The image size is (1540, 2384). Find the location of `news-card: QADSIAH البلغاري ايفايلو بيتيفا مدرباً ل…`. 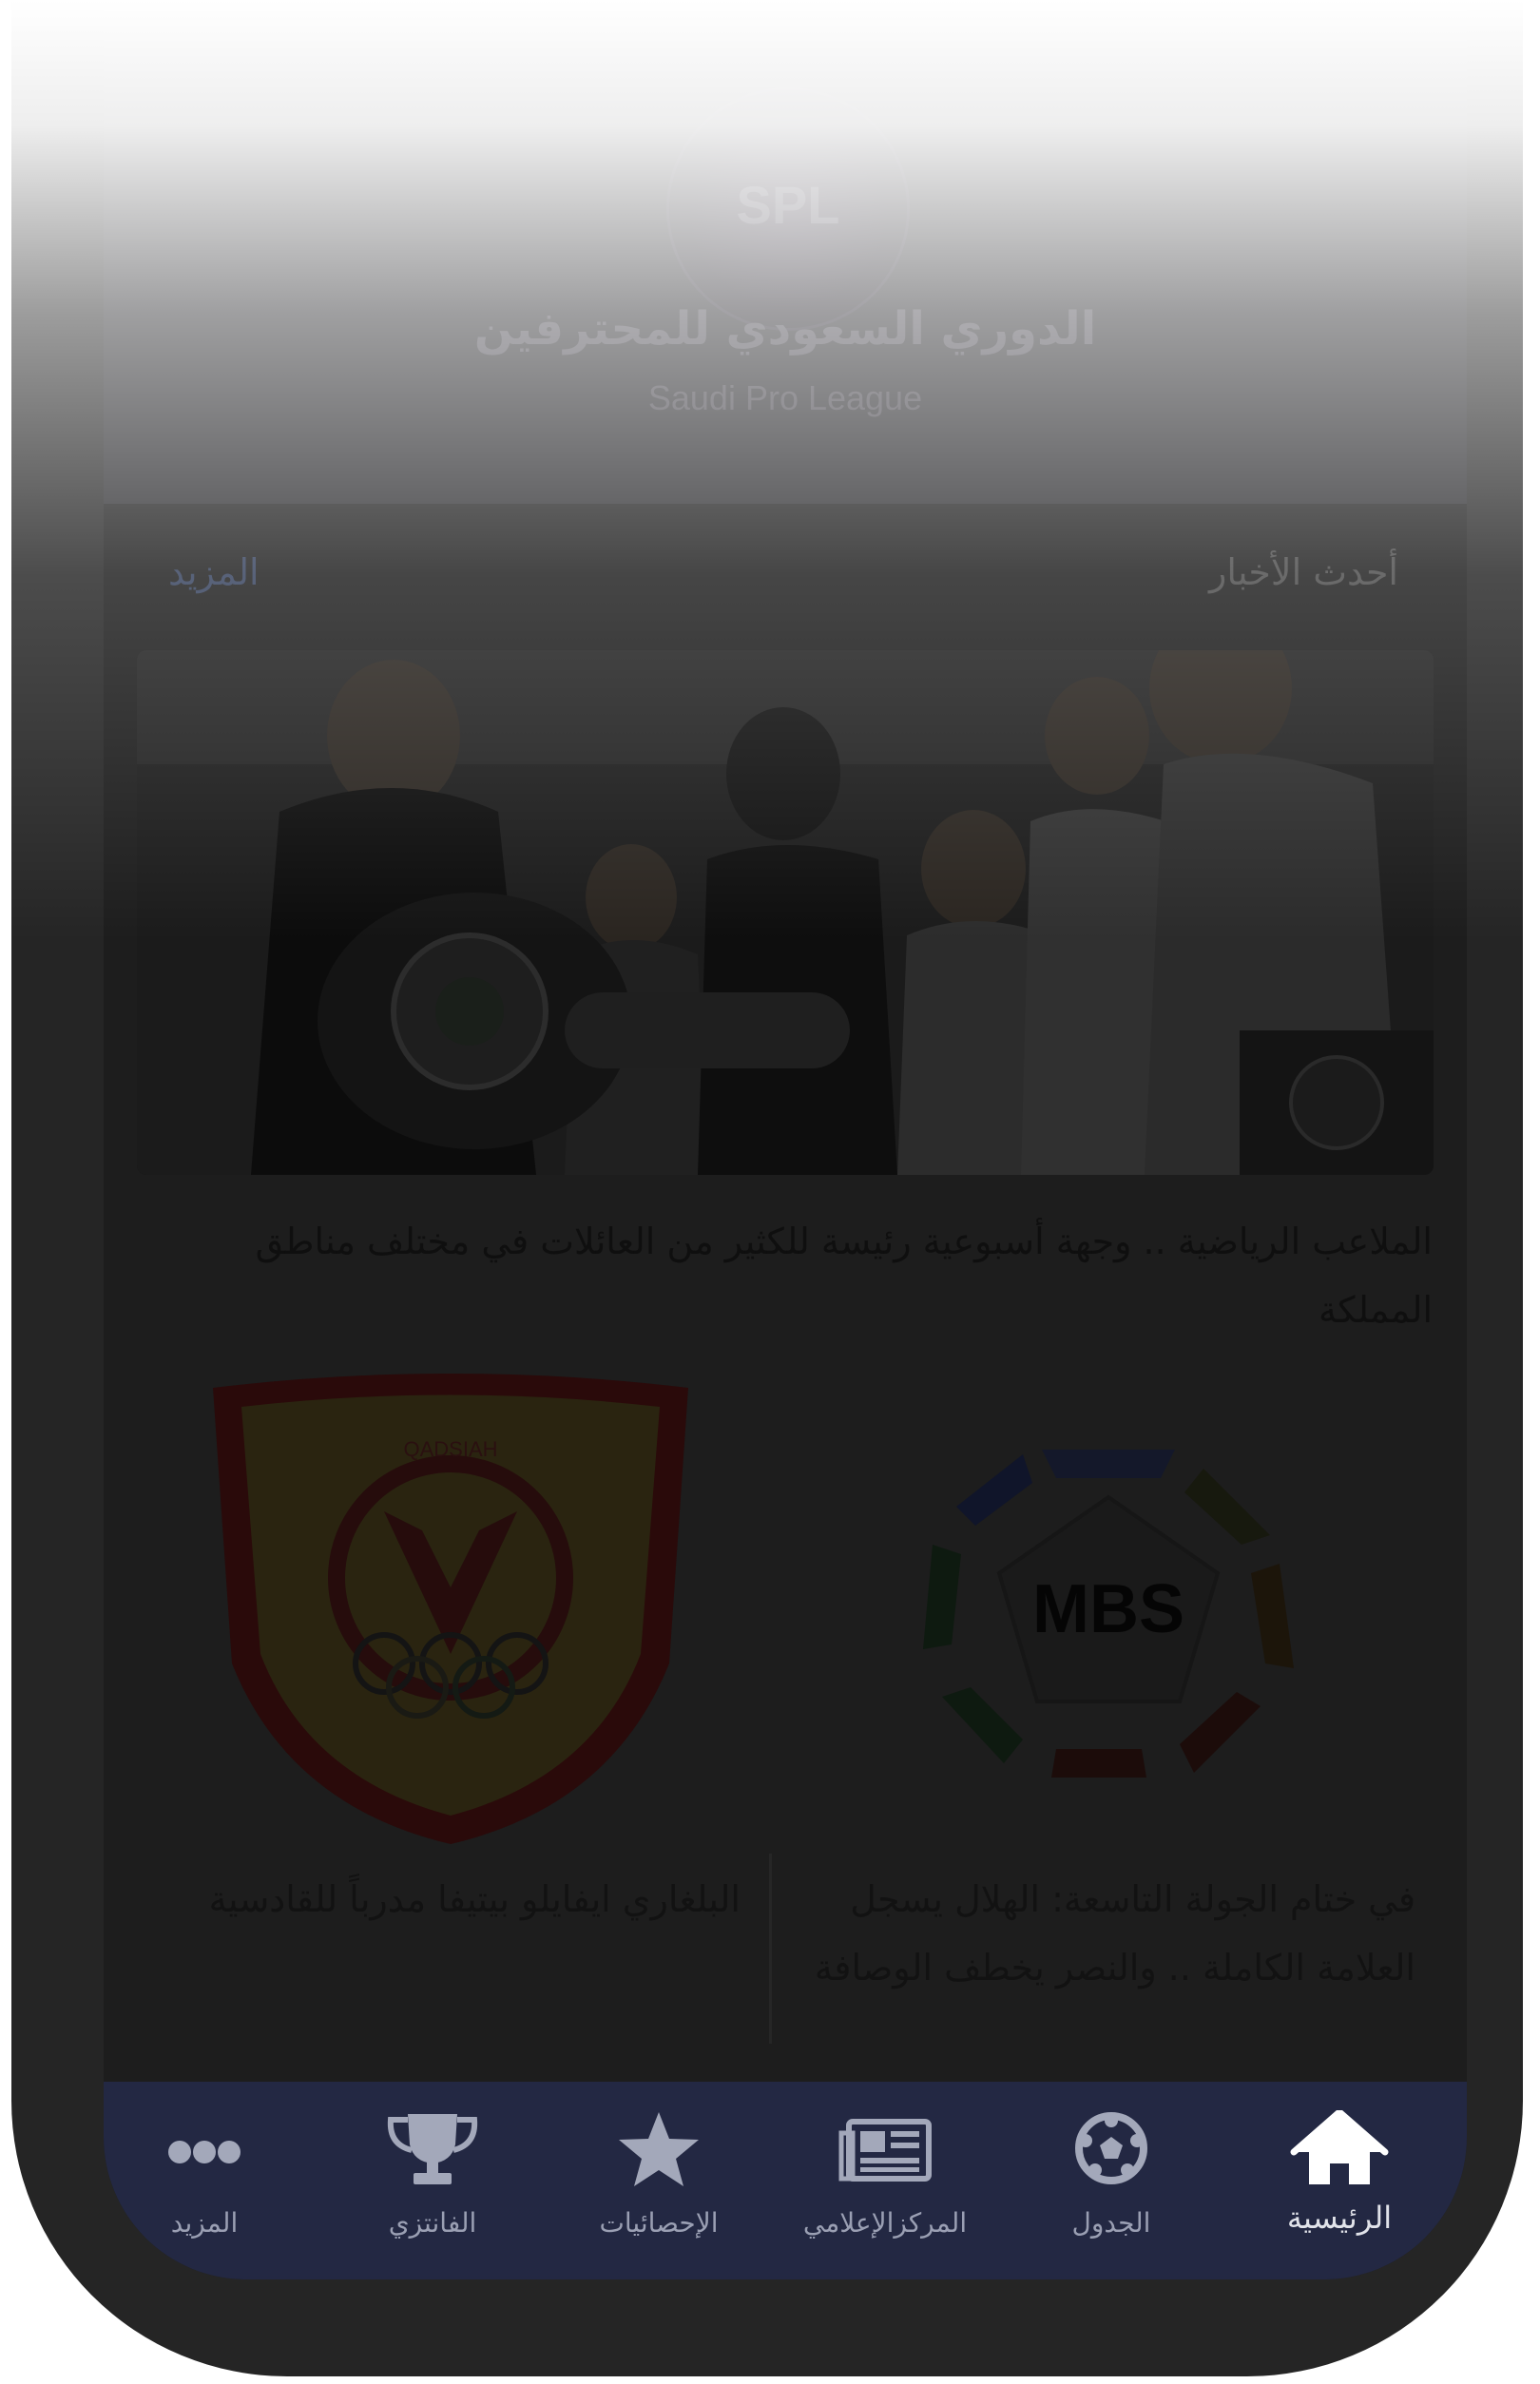

news-card: QADSIAH البلغاري ايفايلو بيتيفا مدرباً ل… is located at coordinates (448, 1701).